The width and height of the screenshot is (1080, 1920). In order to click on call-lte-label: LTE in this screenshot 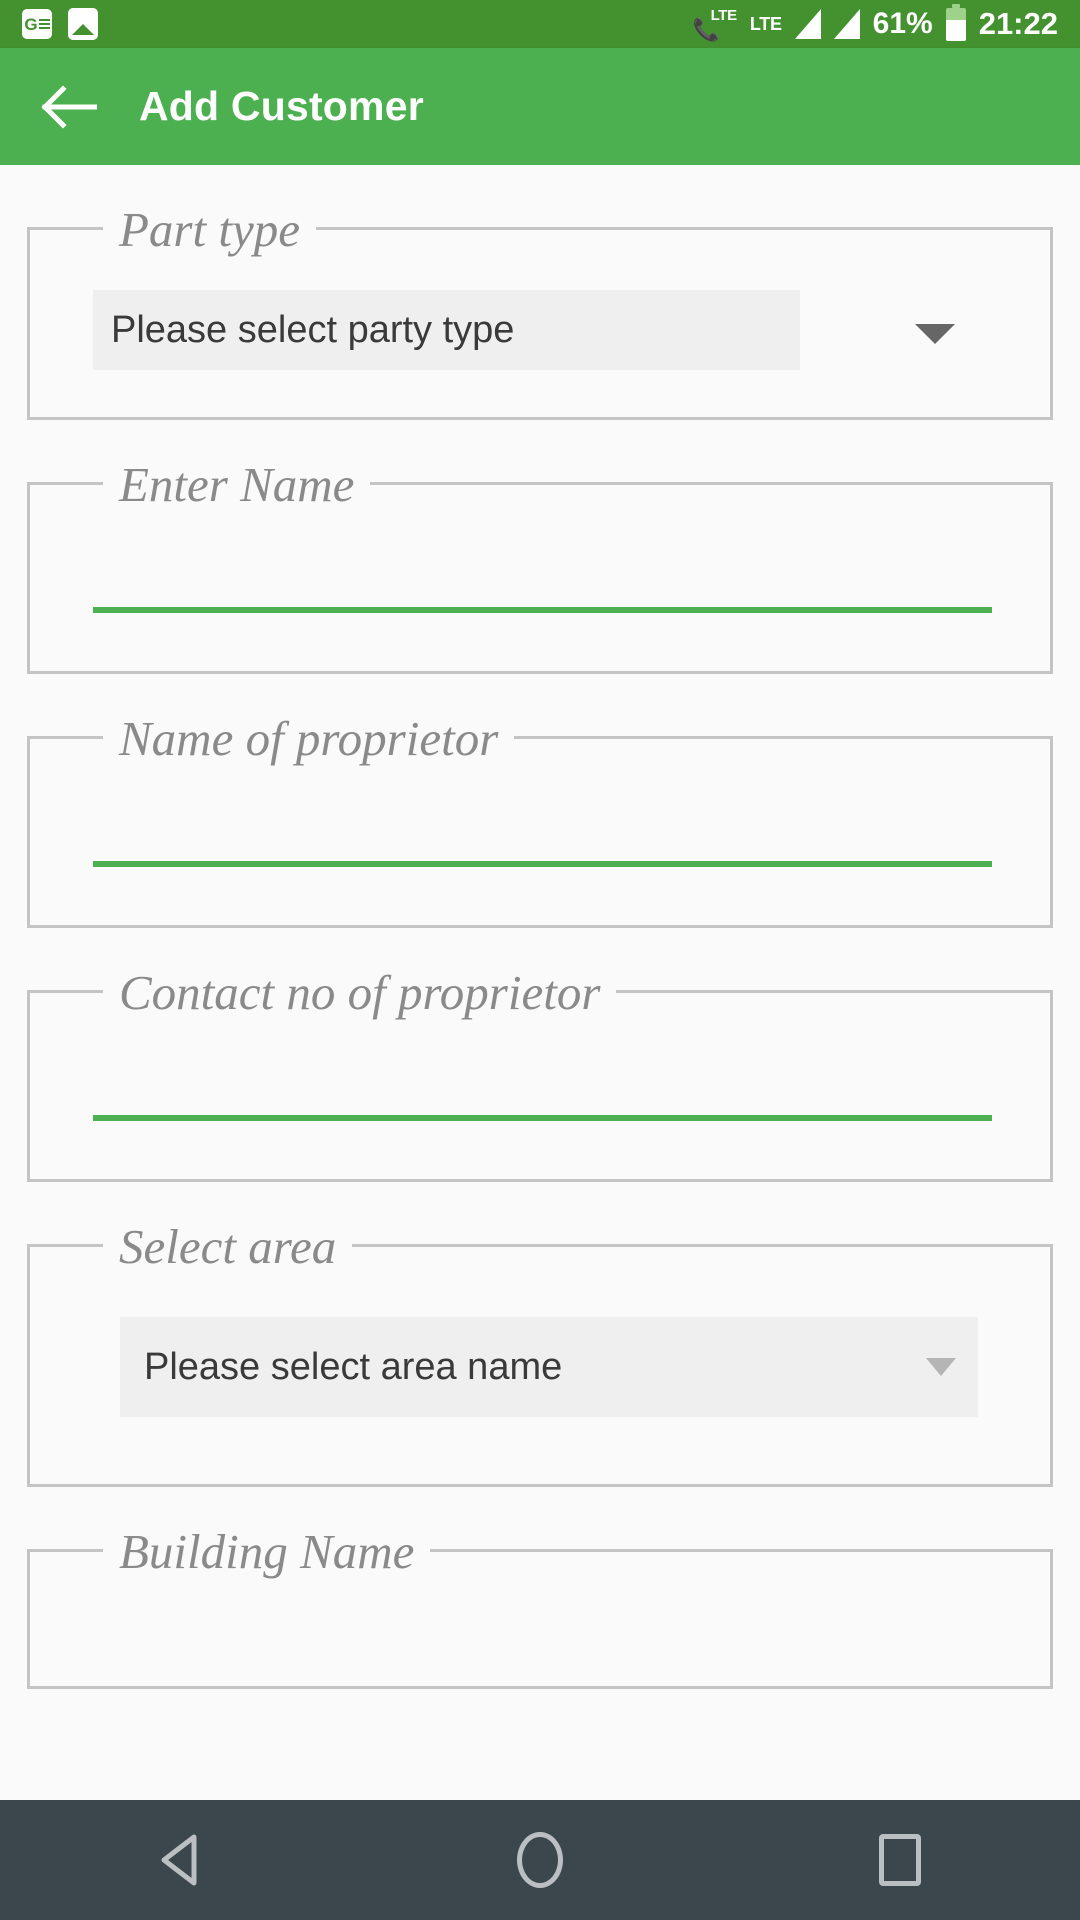, I will do `click(724, 15)`.